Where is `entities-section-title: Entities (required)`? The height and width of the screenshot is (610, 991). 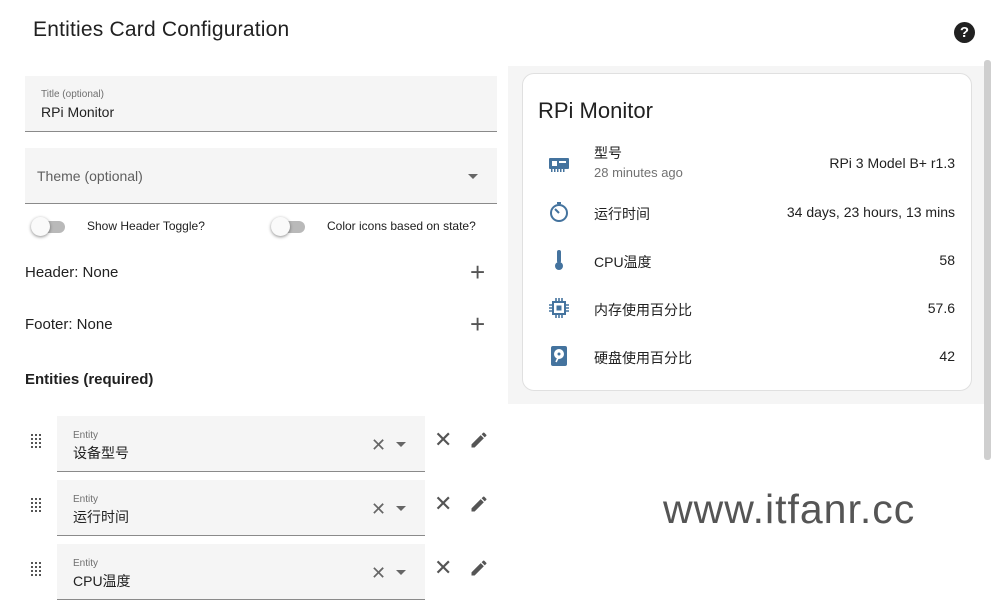
entities-section-title: Entities (required) is located at coordinates (89, 379).